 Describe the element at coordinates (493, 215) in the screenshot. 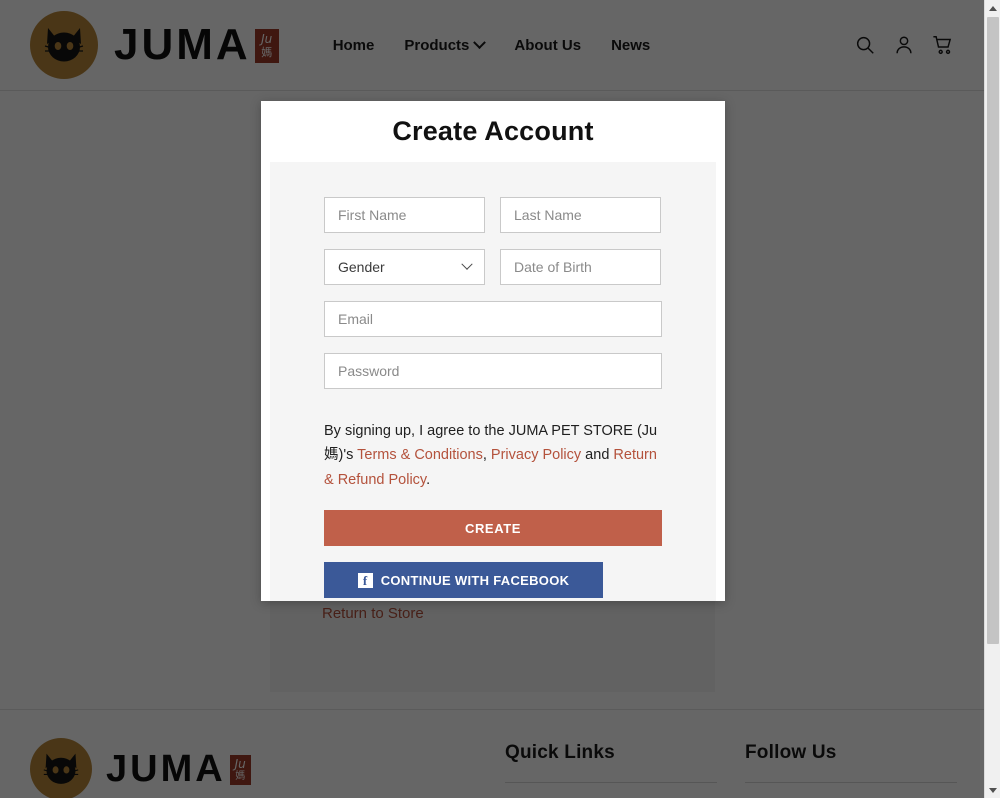

I see `name-row: First Name Last Name` at that location.